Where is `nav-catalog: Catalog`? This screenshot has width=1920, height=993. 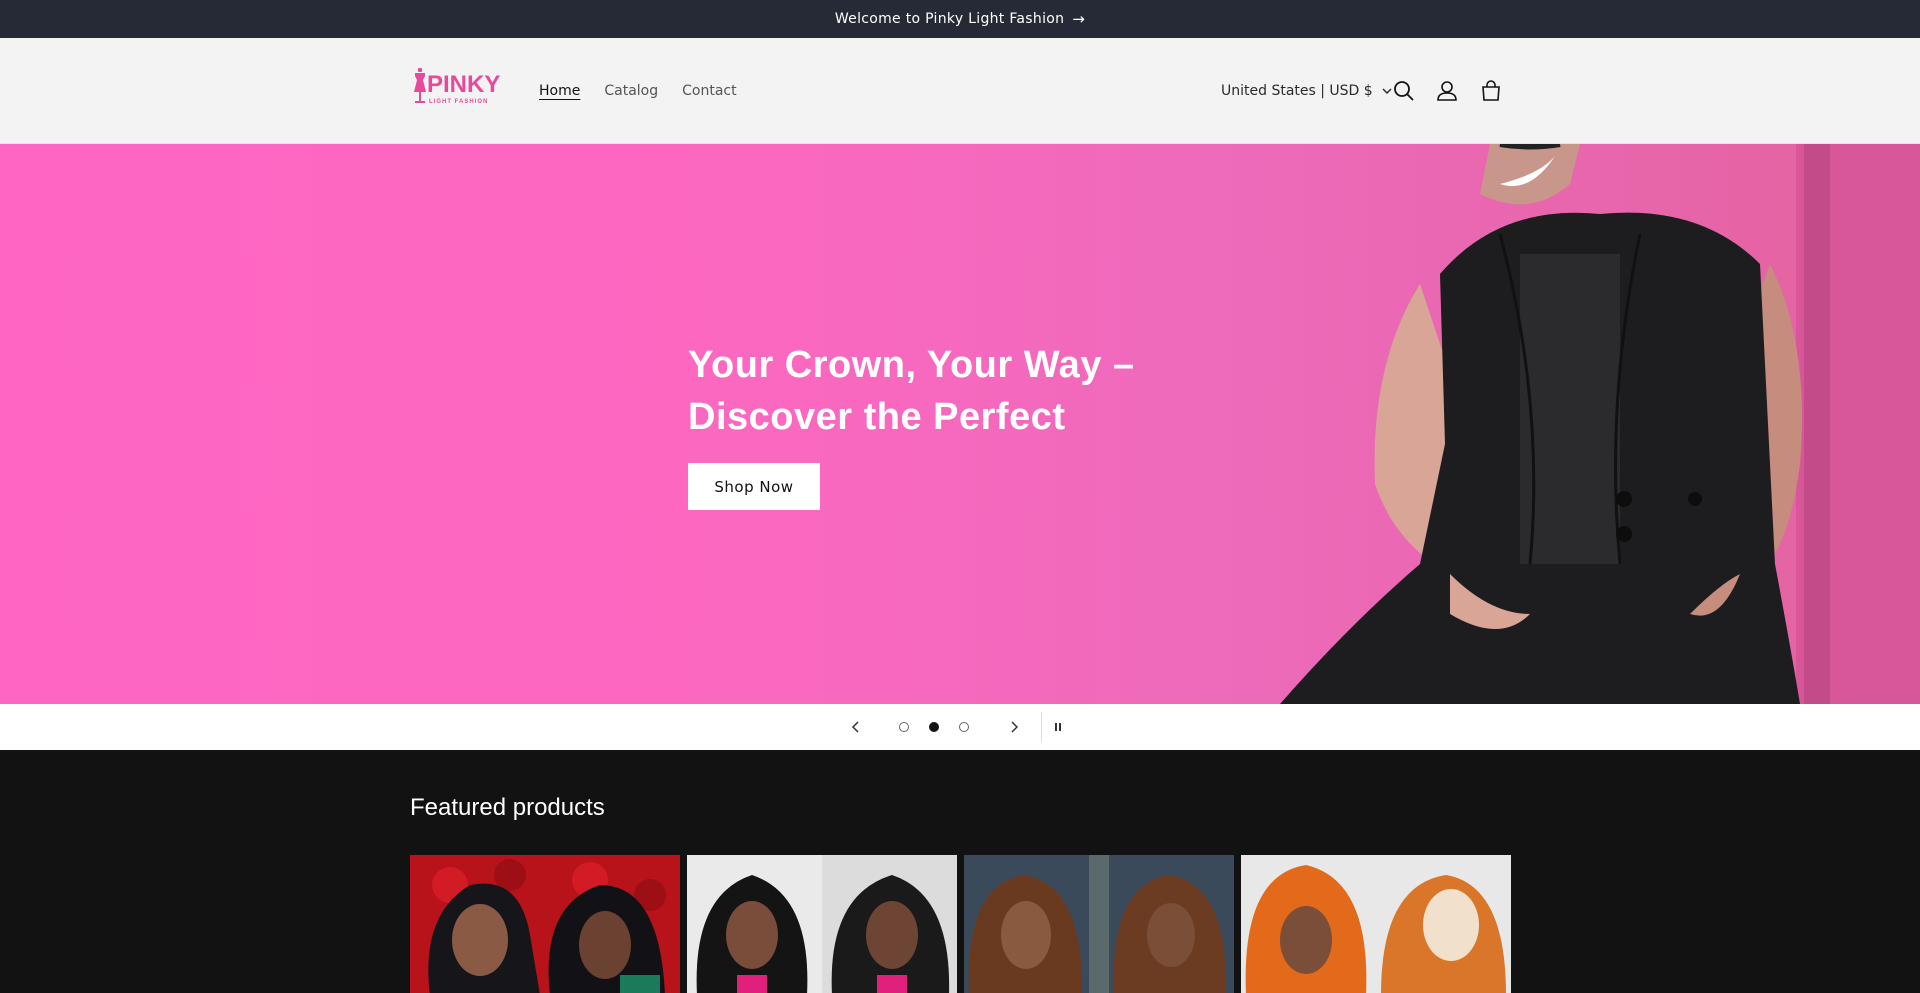 nav-catalog: Catalog is located at coordinates (631, 91).